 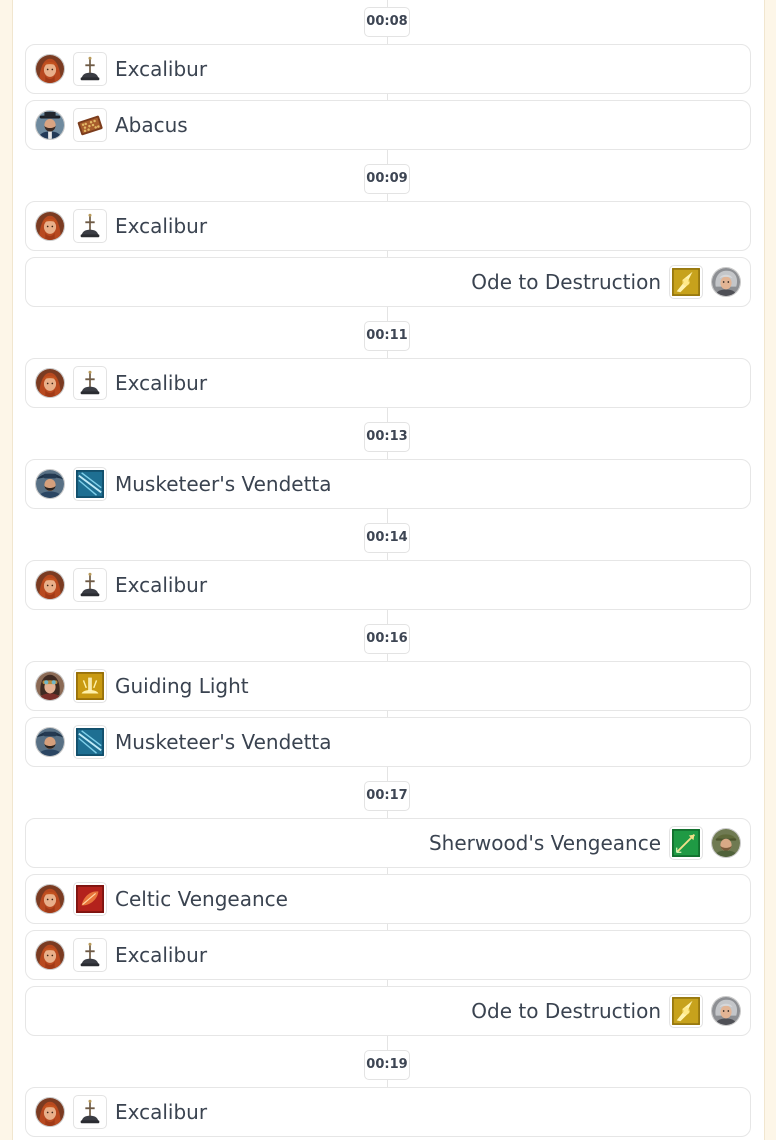 What do you see at coordinates (50, 686) in the screenshot?
I see `goggles-woman-avatar` at bounding box center [50, 686].